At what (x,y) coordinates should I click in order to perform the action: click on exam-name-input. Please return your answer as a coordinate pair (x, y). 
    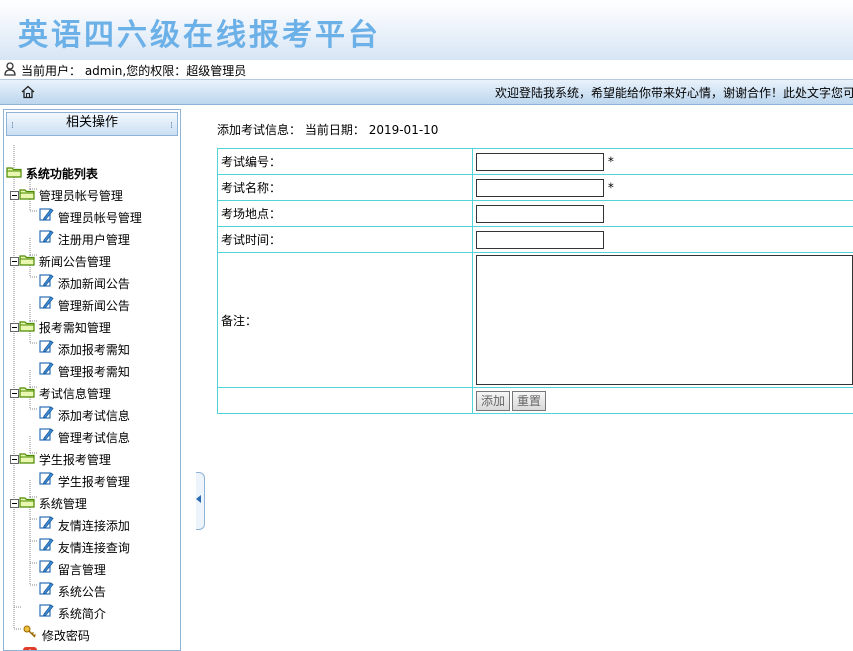
    Looking at the image, I should click on (540, 188).